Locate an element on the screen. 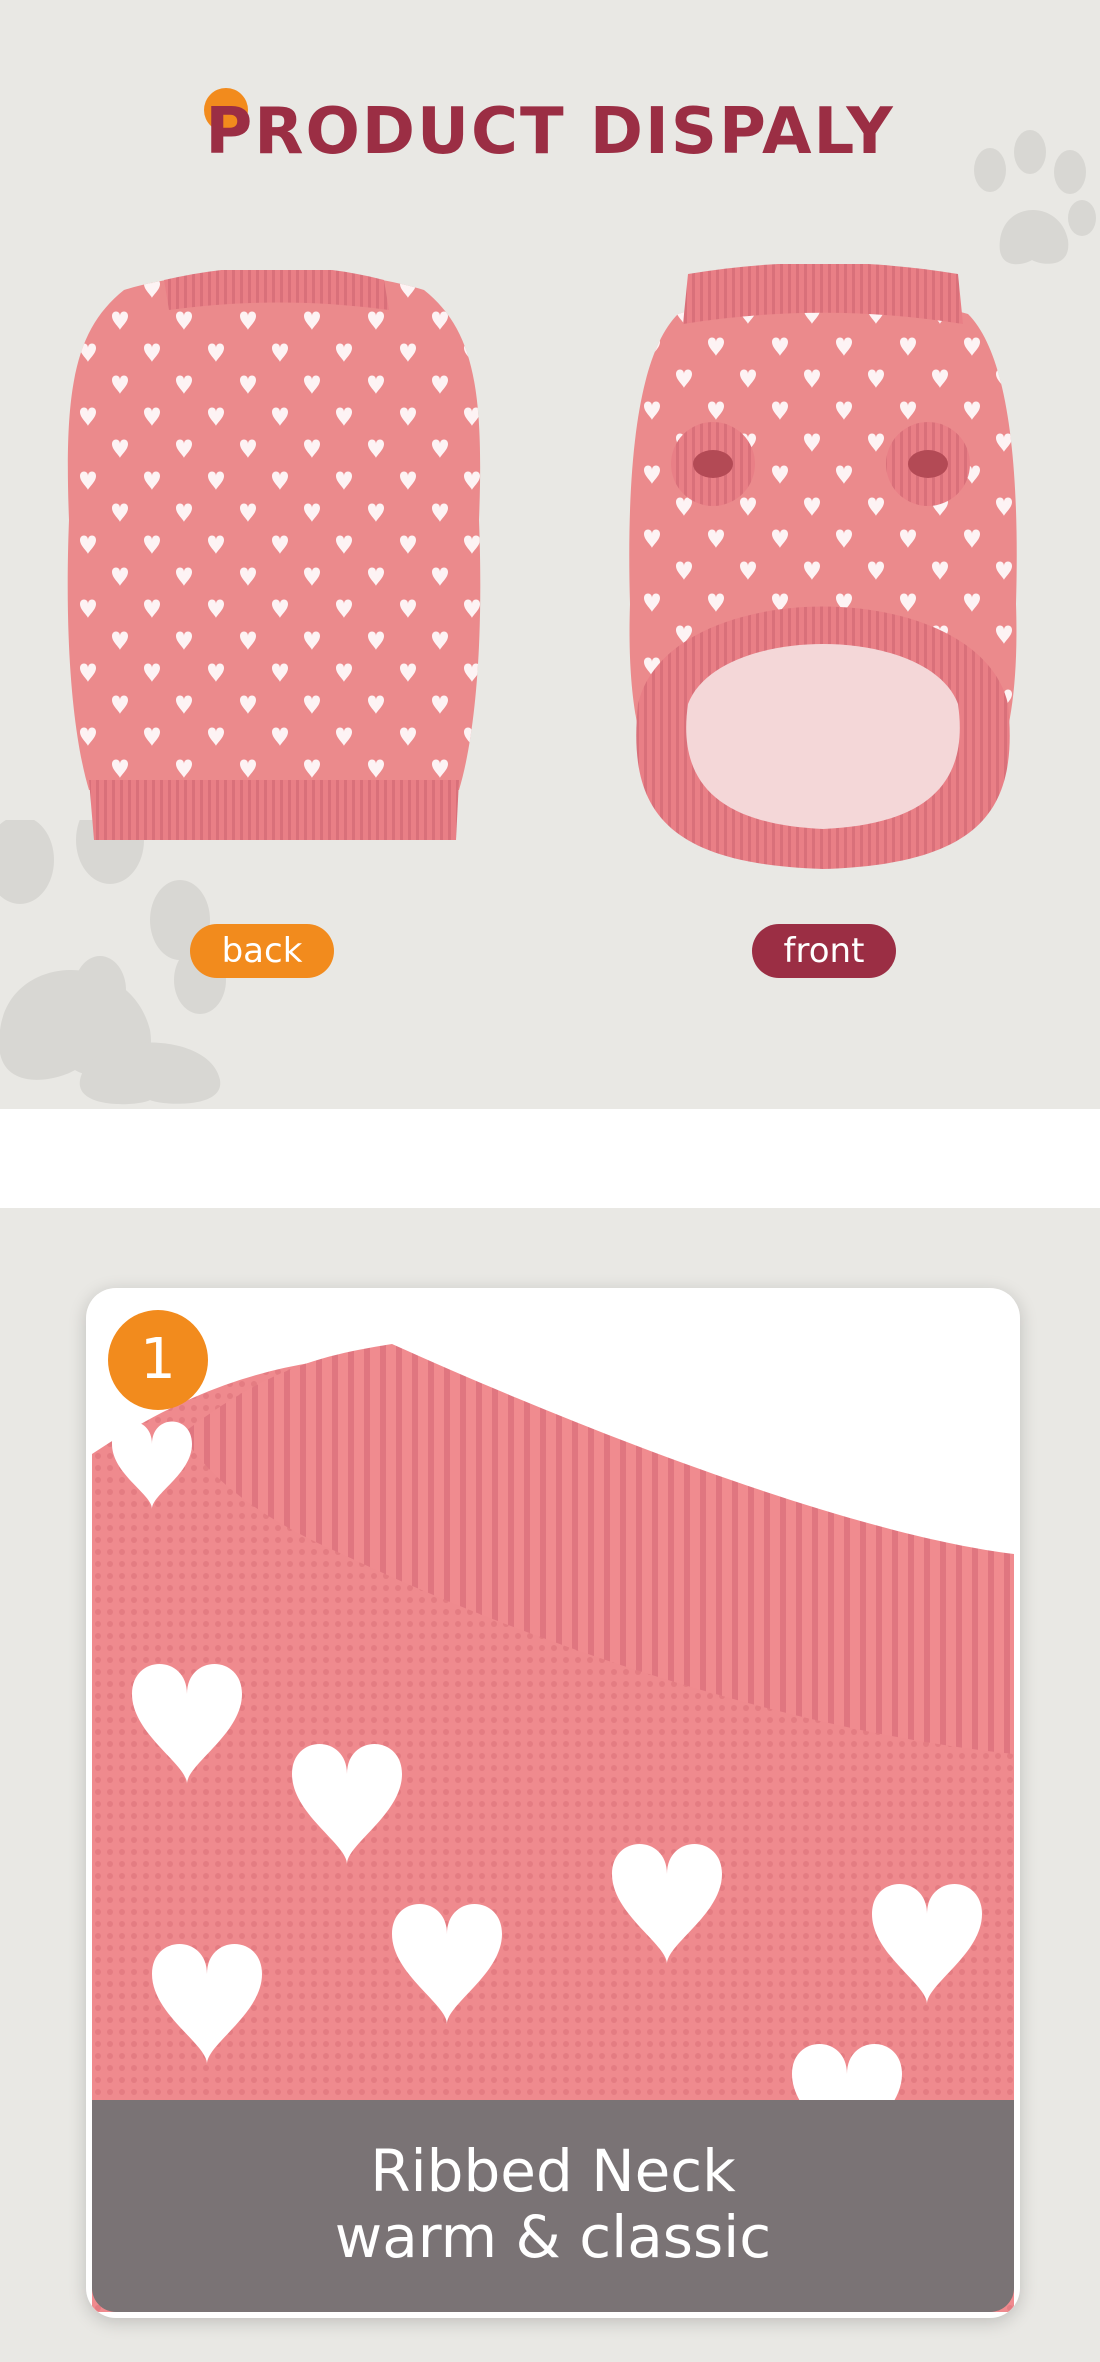 This screenshot has height=2362, width=1100. sweater-back-image is located at coordinates (274, 555).